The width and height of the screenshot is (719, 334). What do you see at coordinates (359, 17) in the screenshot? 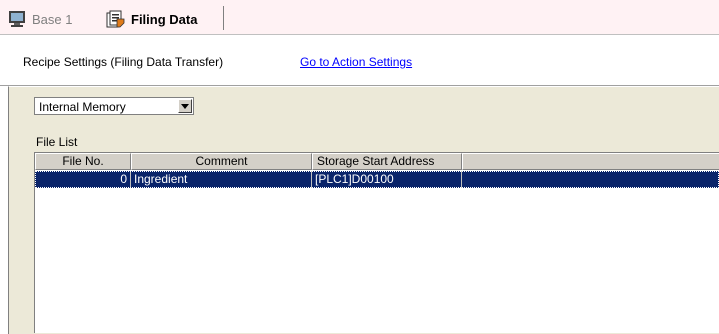
I see `tab-strip: Base 1 Filing Data` at bounding box center [359, 17].